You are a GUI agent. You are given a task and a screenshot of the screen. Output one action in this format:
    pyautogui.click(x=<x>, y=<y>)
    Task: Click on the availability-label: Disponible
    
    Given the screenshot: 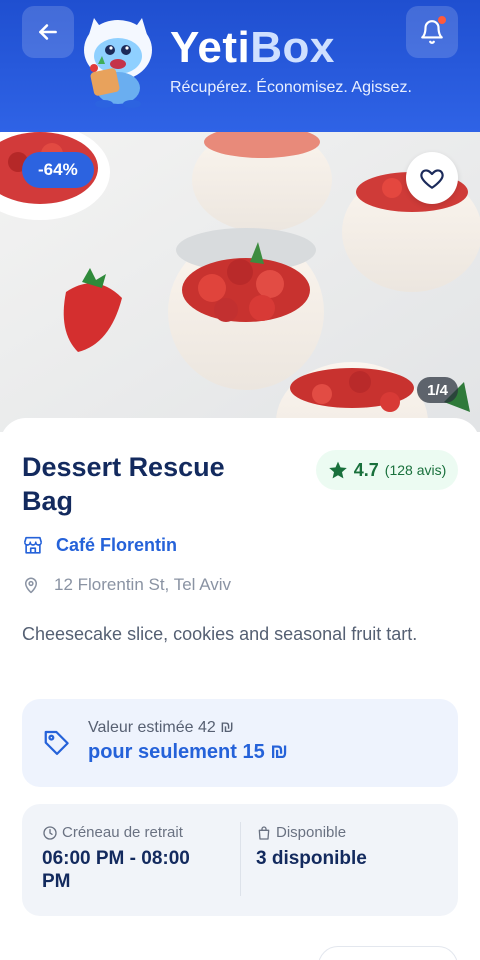 What is the action you would take?
    pyautogui.click(x=311, y=832)
    